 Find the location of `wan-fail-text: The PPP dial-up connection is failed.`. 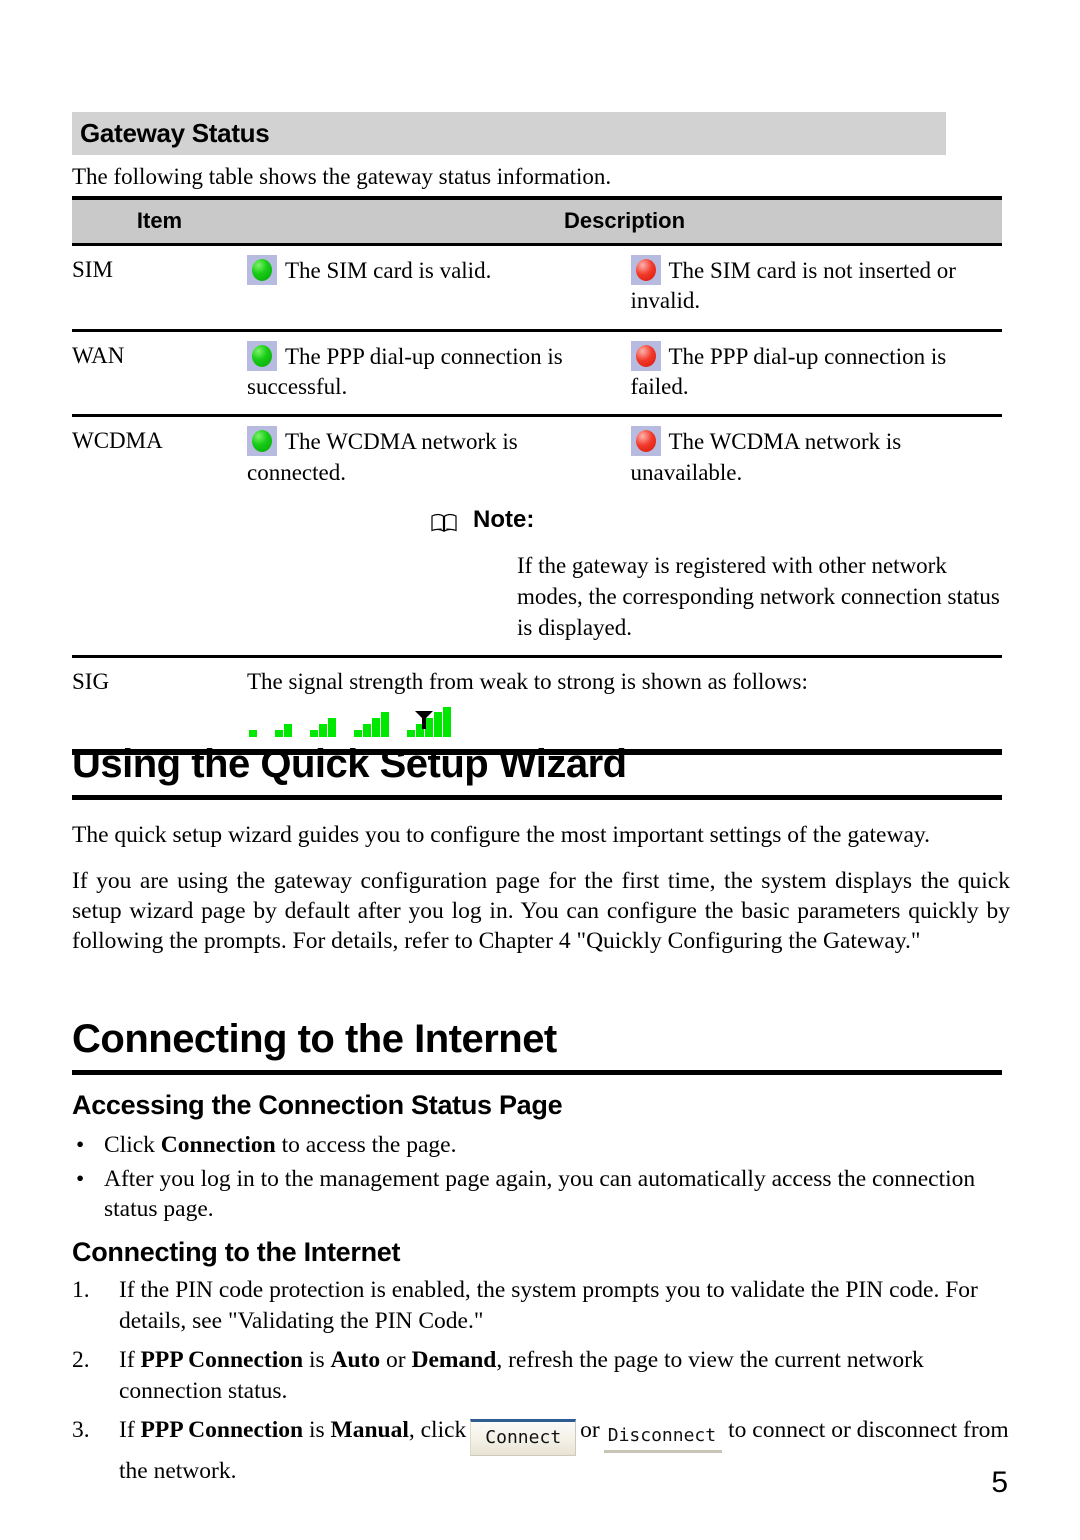

wan-fail-text: The PPP dial-up connection is failed. is located at coordinates (788, 371).